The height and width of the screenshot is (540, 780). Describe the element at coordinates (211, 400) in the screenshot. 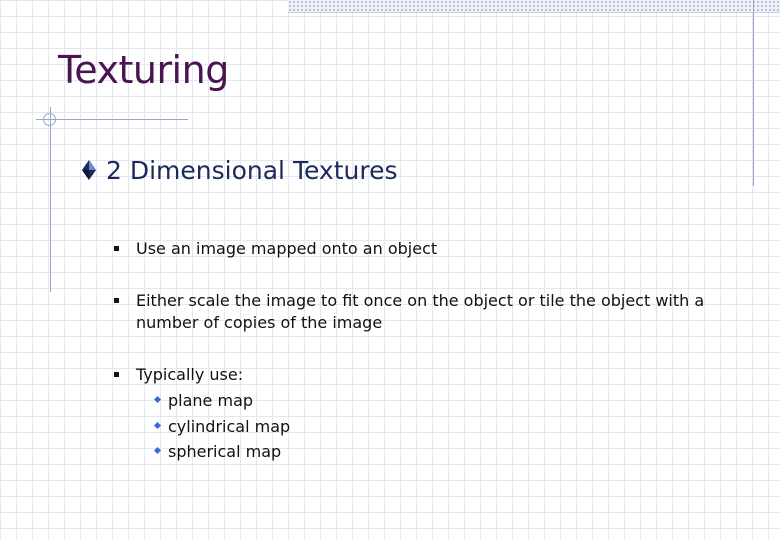

I see `sub-item-plane-map: plane map` at that location.